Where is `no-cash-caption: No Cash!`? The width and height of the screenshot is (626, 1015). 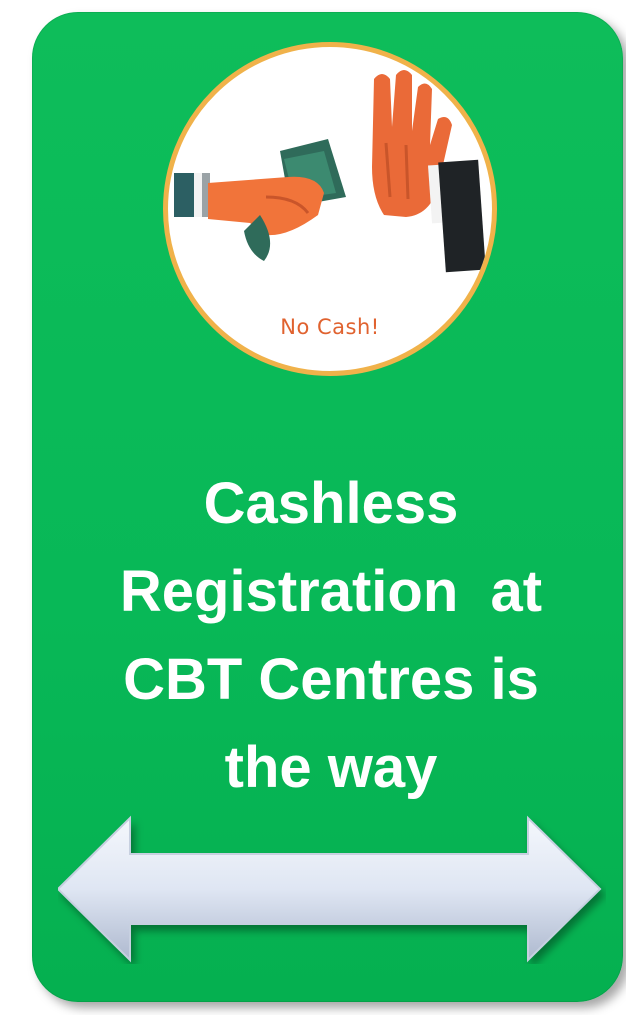 no-cash-caption: No Cash! is located at coordinates (330, 327).